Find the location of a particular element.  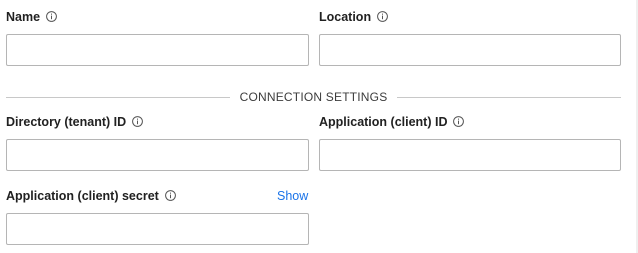

divider-line-right is located at coordinates (509, 97).